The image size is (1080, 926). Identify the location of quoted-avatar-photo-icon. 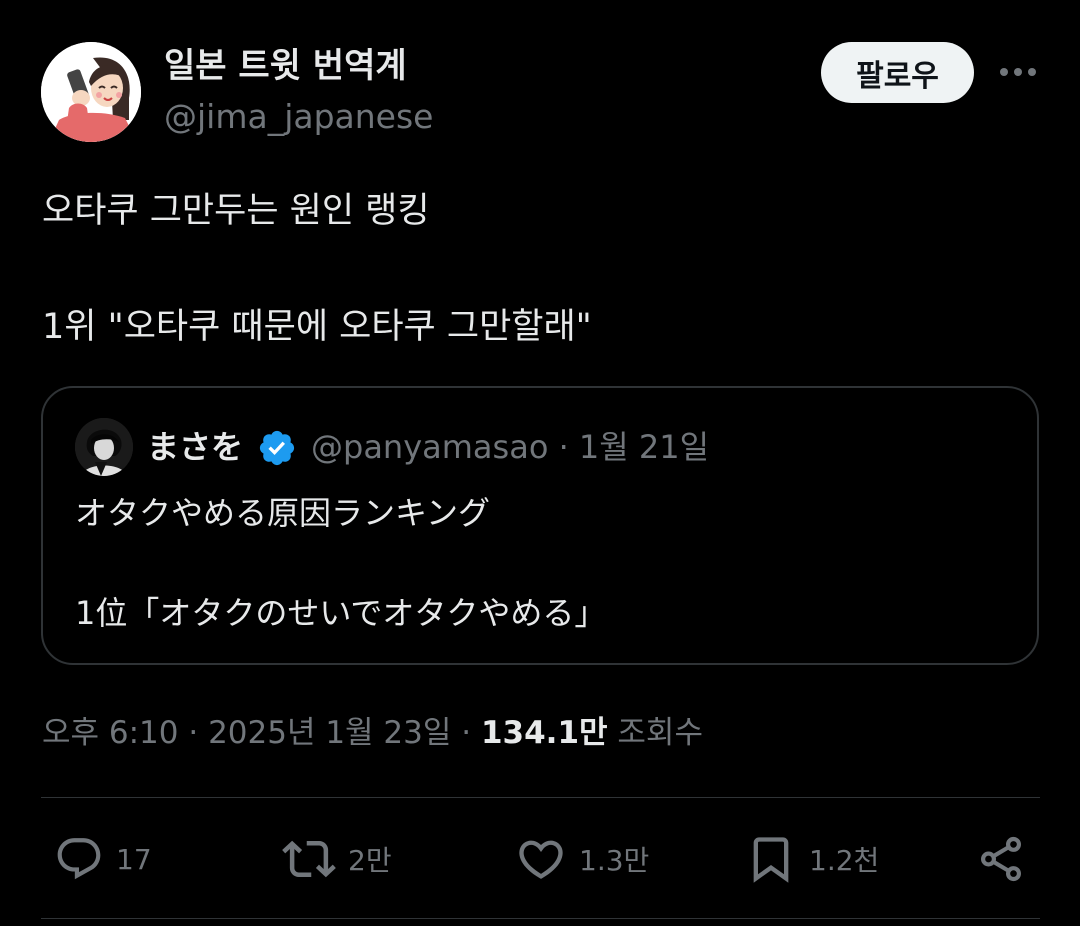
(104, 447).